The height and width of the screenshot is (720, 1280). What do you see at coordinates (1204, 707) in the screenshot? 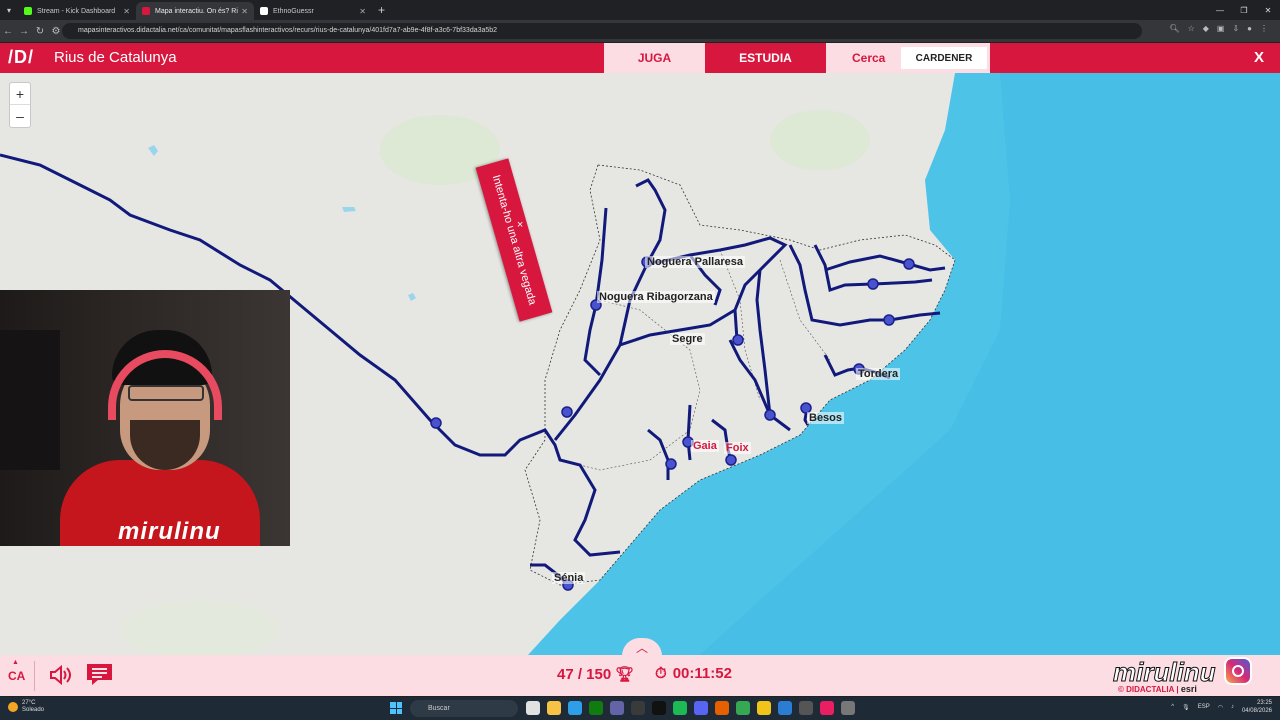
I see `tray-lang: ESP` at bounding box center [1204, 707].